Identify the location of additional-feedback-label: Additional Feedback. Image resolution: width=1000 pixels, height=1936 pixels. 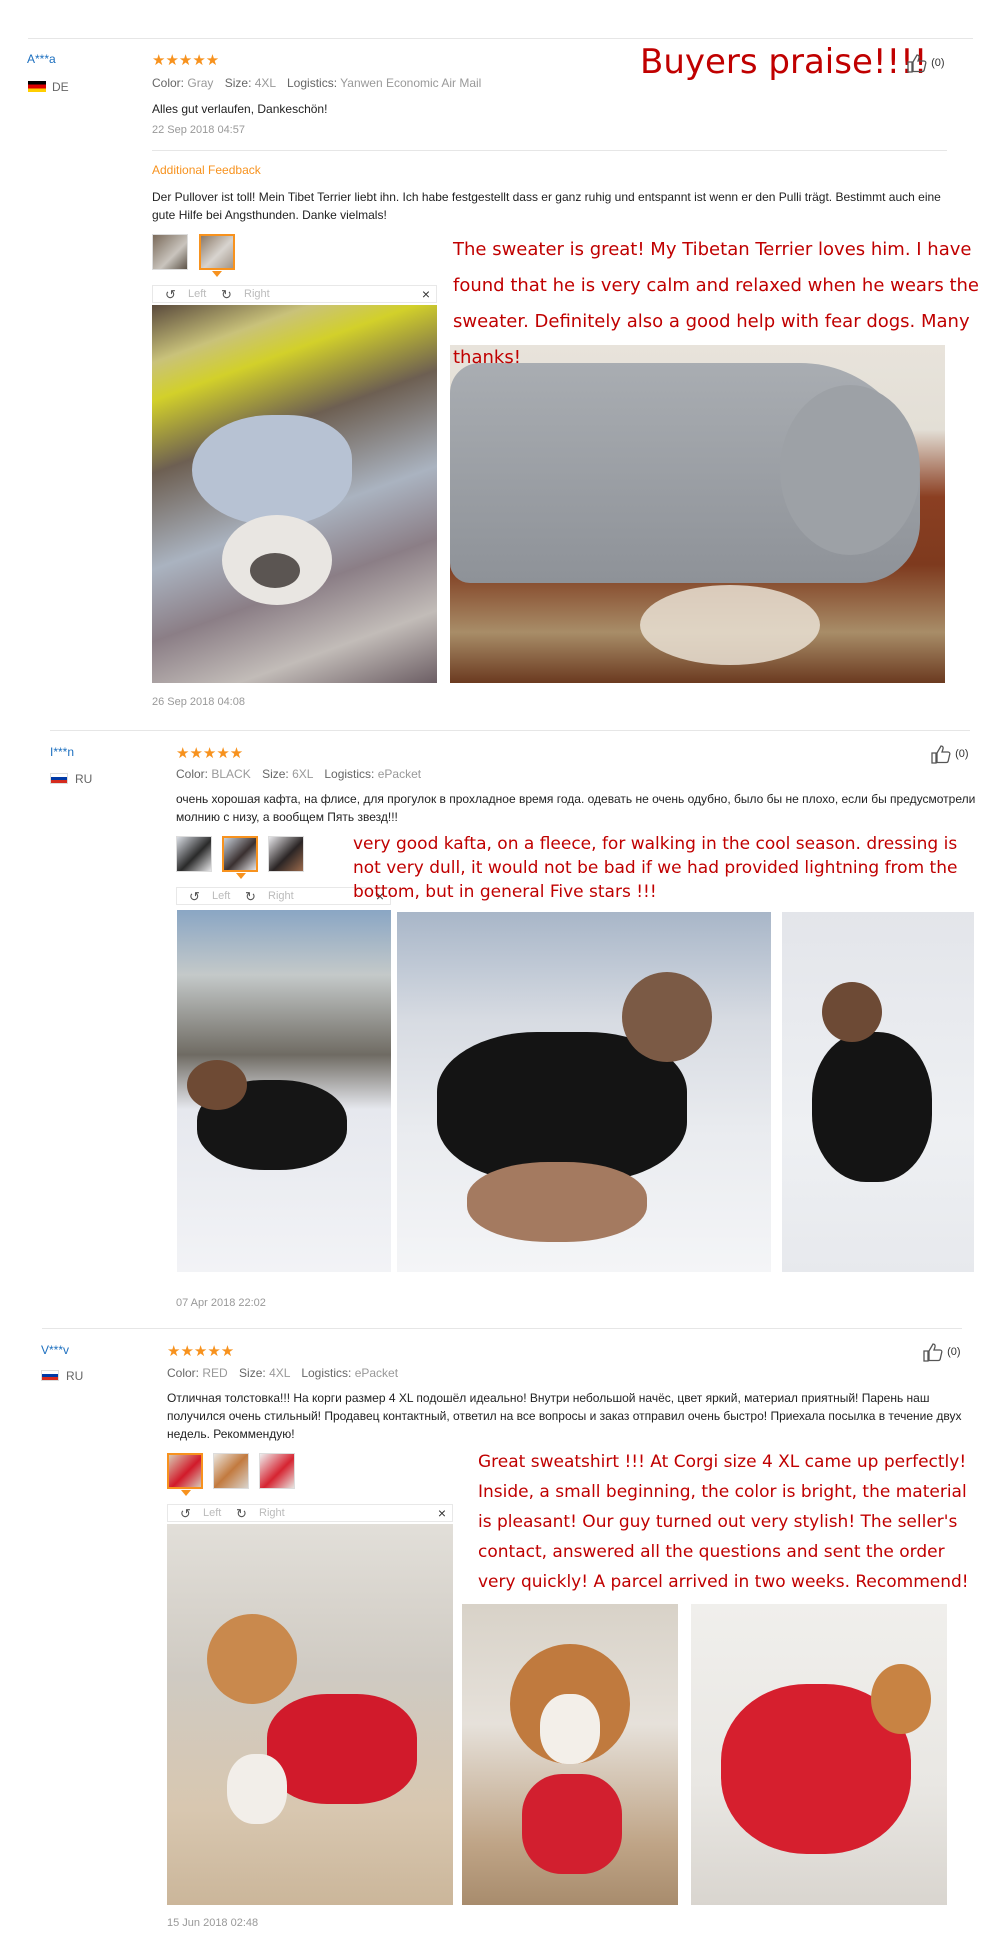
(206, 170).